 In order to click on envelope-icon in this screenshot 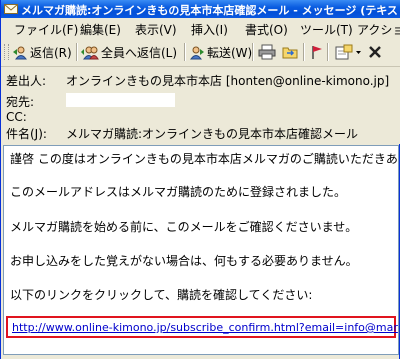, I will do `click(11, 8)`.